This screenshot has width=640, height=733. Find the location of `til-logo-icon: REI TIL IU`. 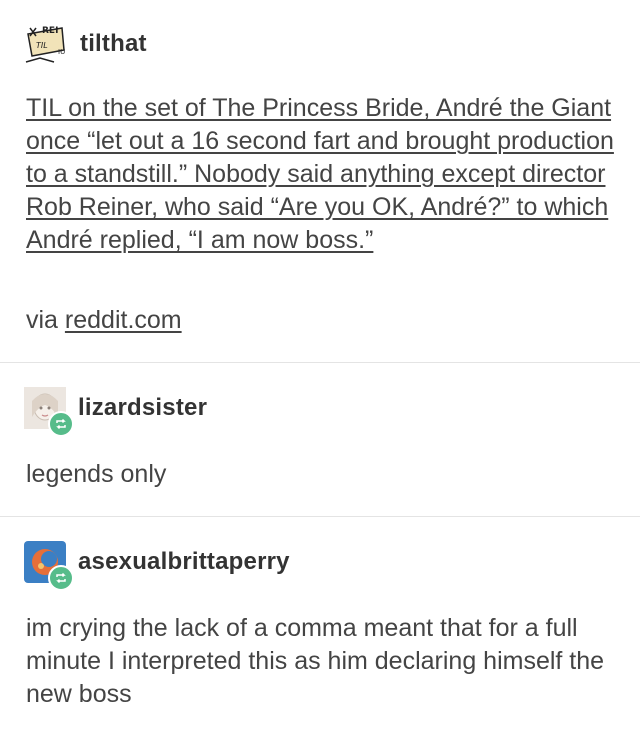

til-logo-icon: REI TIL IU is located at coordinates (46, 44).